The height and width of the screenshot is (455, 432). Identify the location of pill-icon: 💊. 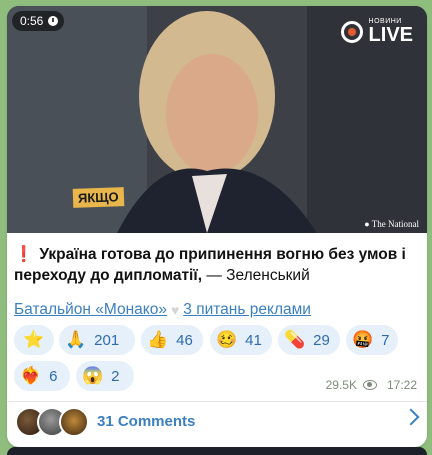
(295, 339).